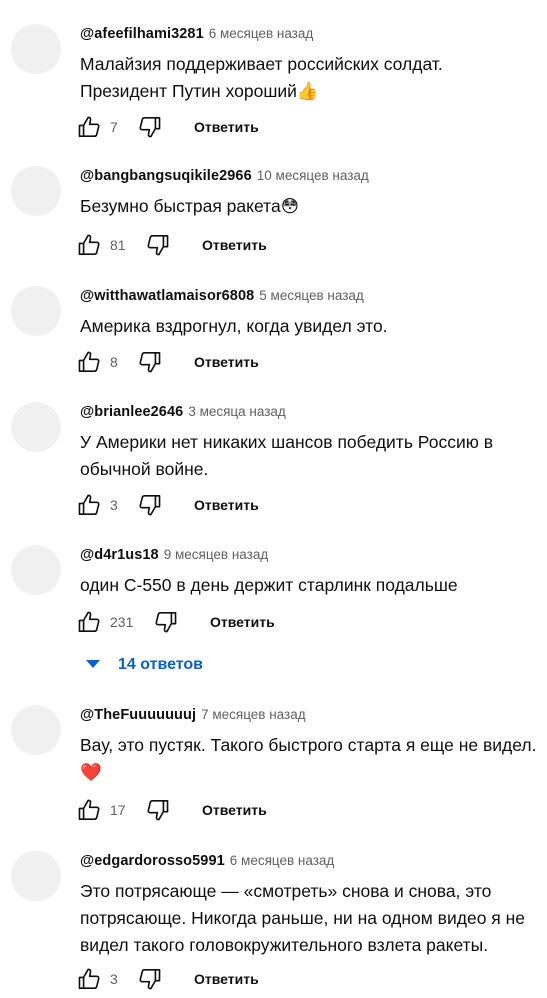 This screenshot has width=547, height=998. What do you see at coordinates (311, 295) in the screenshot?
I see `comment-time: 5 месяцев назад` at bounding box center [311, 295].